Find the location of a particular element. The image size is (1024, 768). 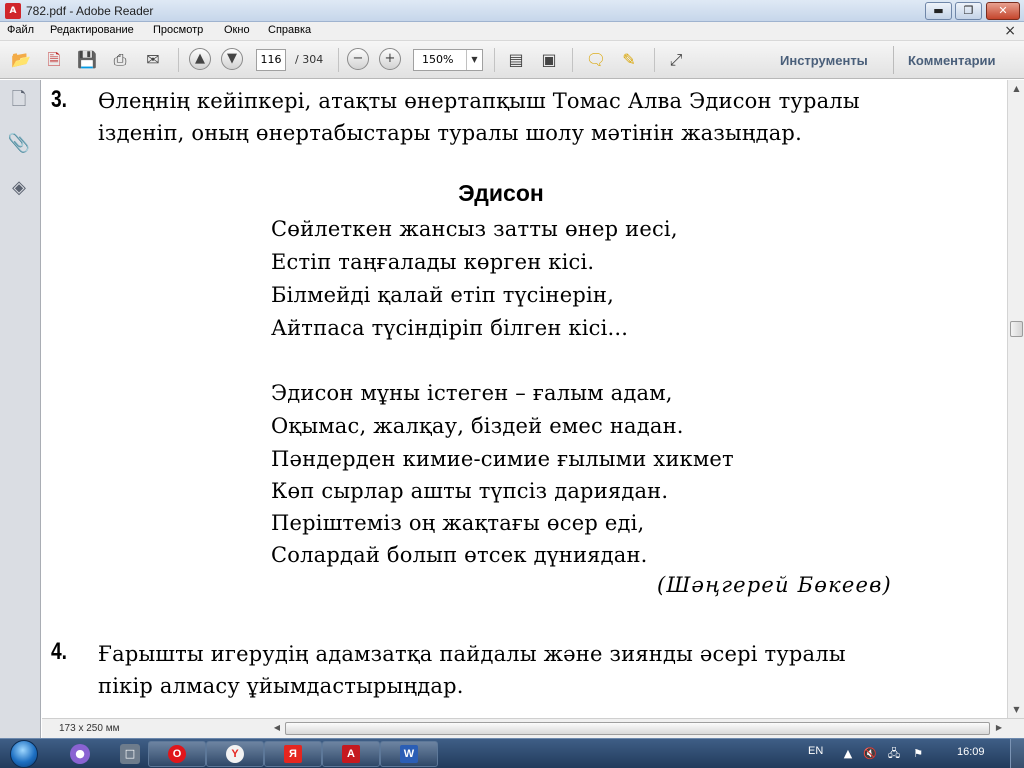

poem-title: Эдисон is located at coordinates (501, 193).